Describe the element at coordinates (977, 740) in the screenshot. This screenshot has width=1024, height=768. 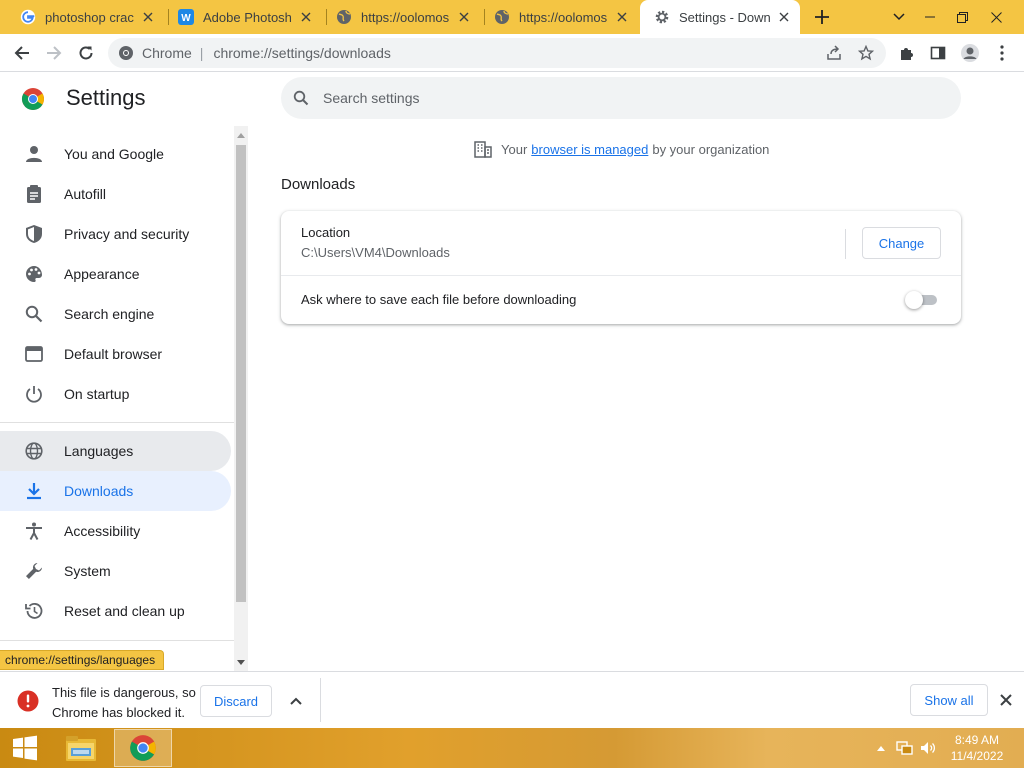
I see `clock-time: 8:49 AM` at that location.